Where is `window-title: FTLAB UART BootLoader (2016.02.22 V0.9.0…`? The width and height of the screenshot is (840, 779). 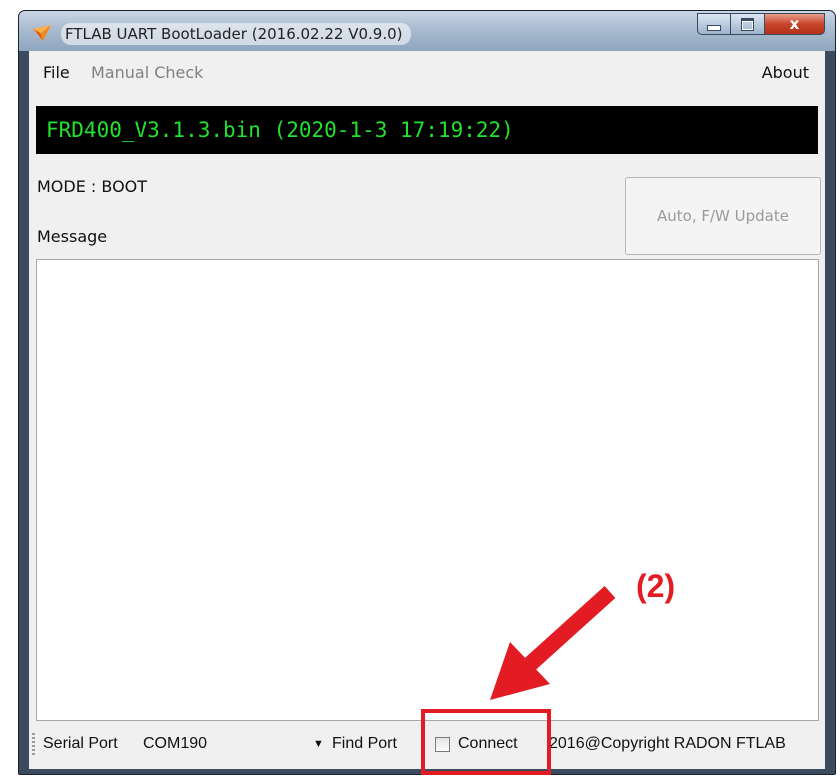 window-title: FTLAB UART BootLoader (2016.02.22 V0.9.0… is located at coordinates (236, 34).